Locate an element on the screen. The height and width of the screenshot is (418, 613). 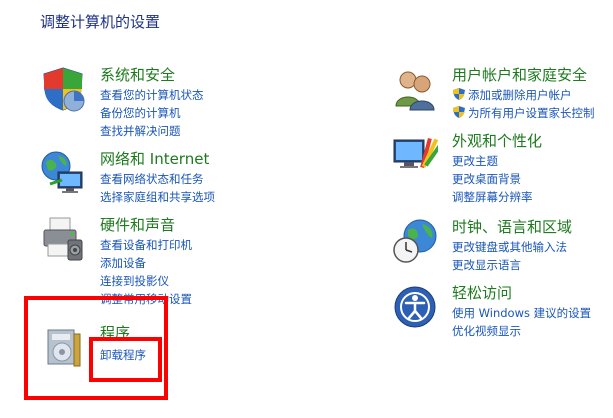
category-title: 程序 is located at coordinates (115, 333).